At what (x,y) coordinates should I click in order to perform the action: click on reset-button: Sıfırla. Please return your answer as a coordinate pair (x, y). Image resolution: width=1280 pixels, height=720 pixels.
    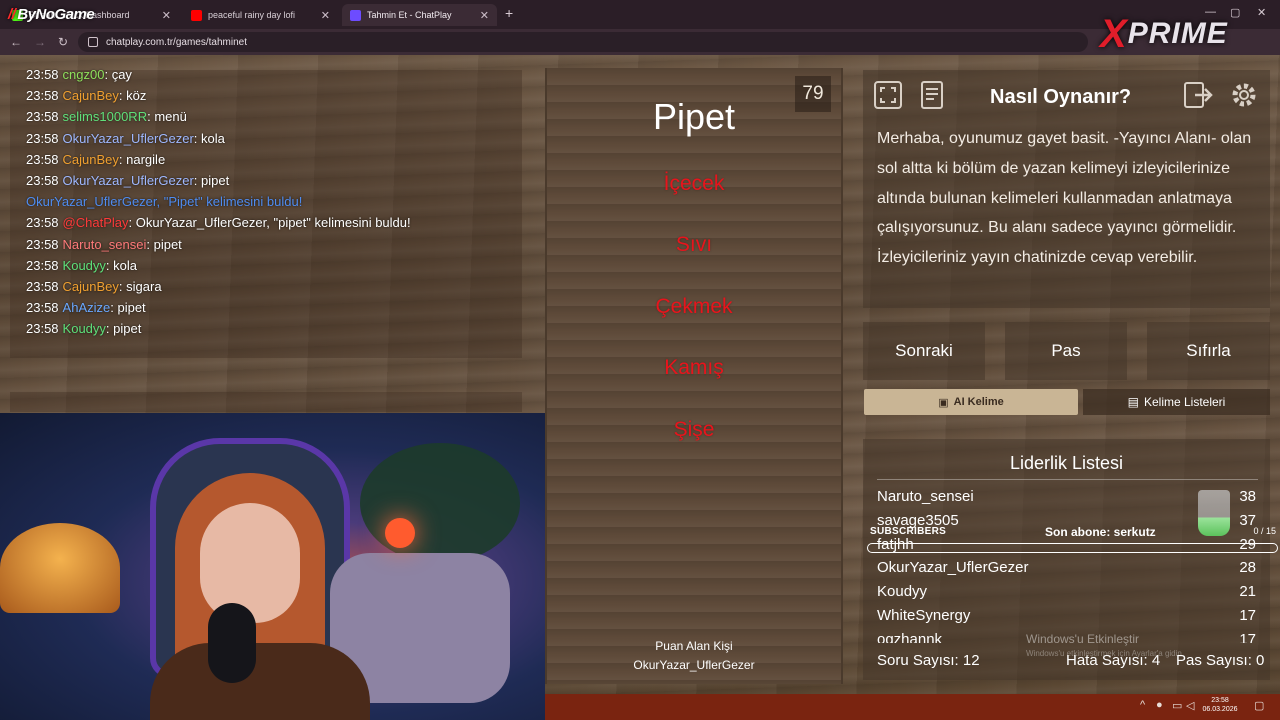
    Looking at the image, I should click on (1208, 351).